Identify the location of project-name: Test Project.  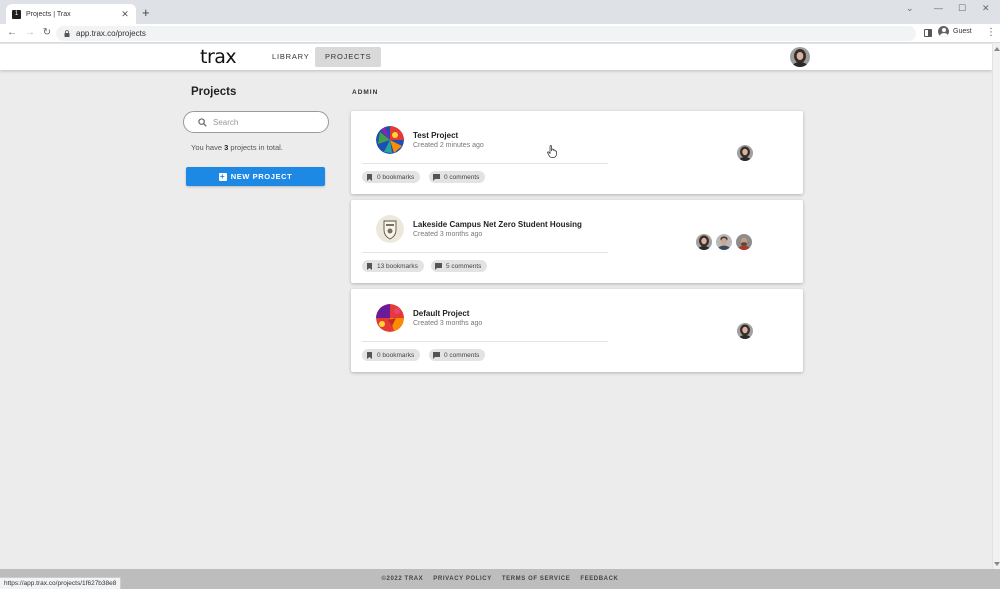
(435, 135).